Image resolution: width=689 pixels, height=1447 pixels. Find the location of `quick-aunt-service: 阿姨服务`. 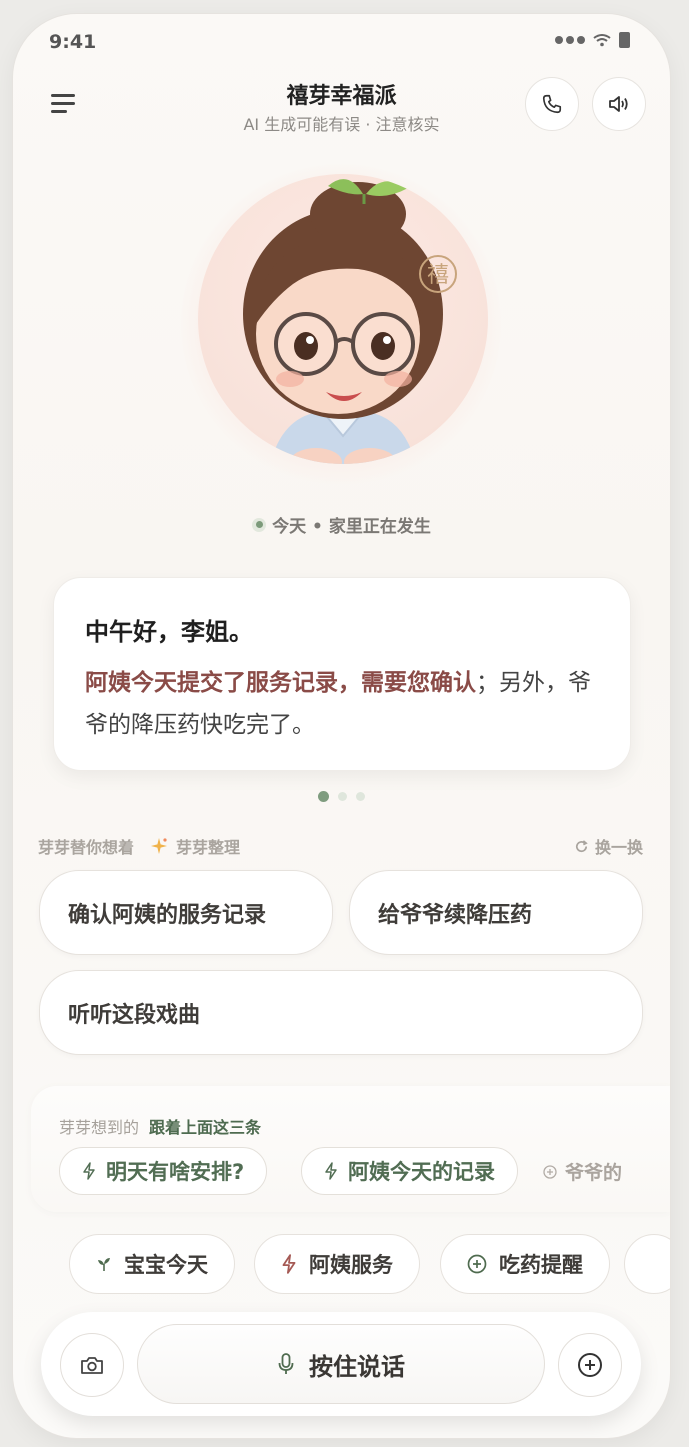

quick-aunt-service: 阿姨服务 is located at coordinates (337, 1264).